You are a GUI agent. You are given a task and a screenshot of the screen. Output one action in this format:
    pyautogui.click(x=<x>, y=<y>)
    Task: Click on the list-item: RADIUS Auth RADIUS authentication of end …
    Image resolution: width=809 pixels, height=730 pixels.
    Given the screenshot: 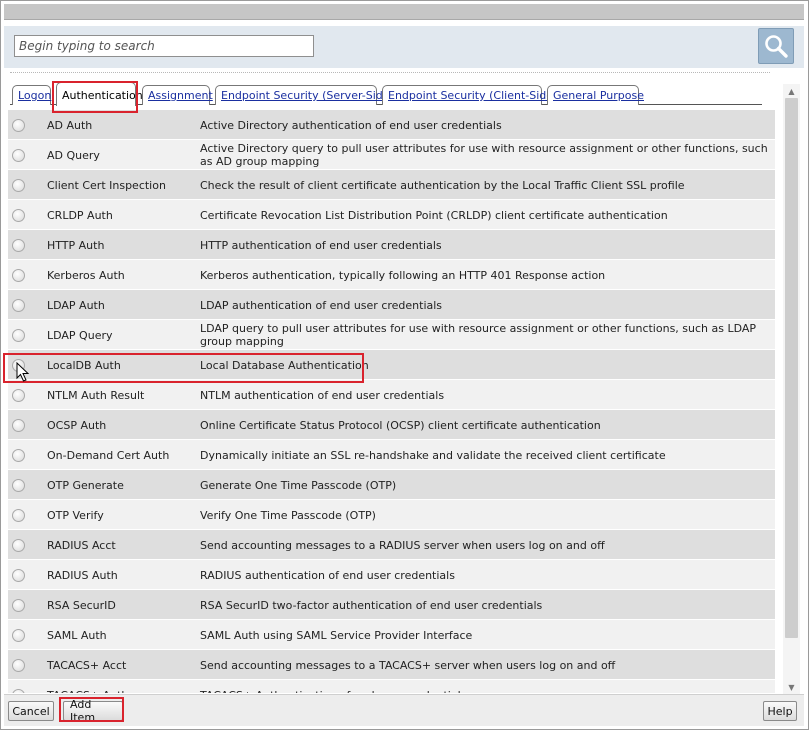 What is the action you would take?
    pyautogui.click(x=391, y=575)
    